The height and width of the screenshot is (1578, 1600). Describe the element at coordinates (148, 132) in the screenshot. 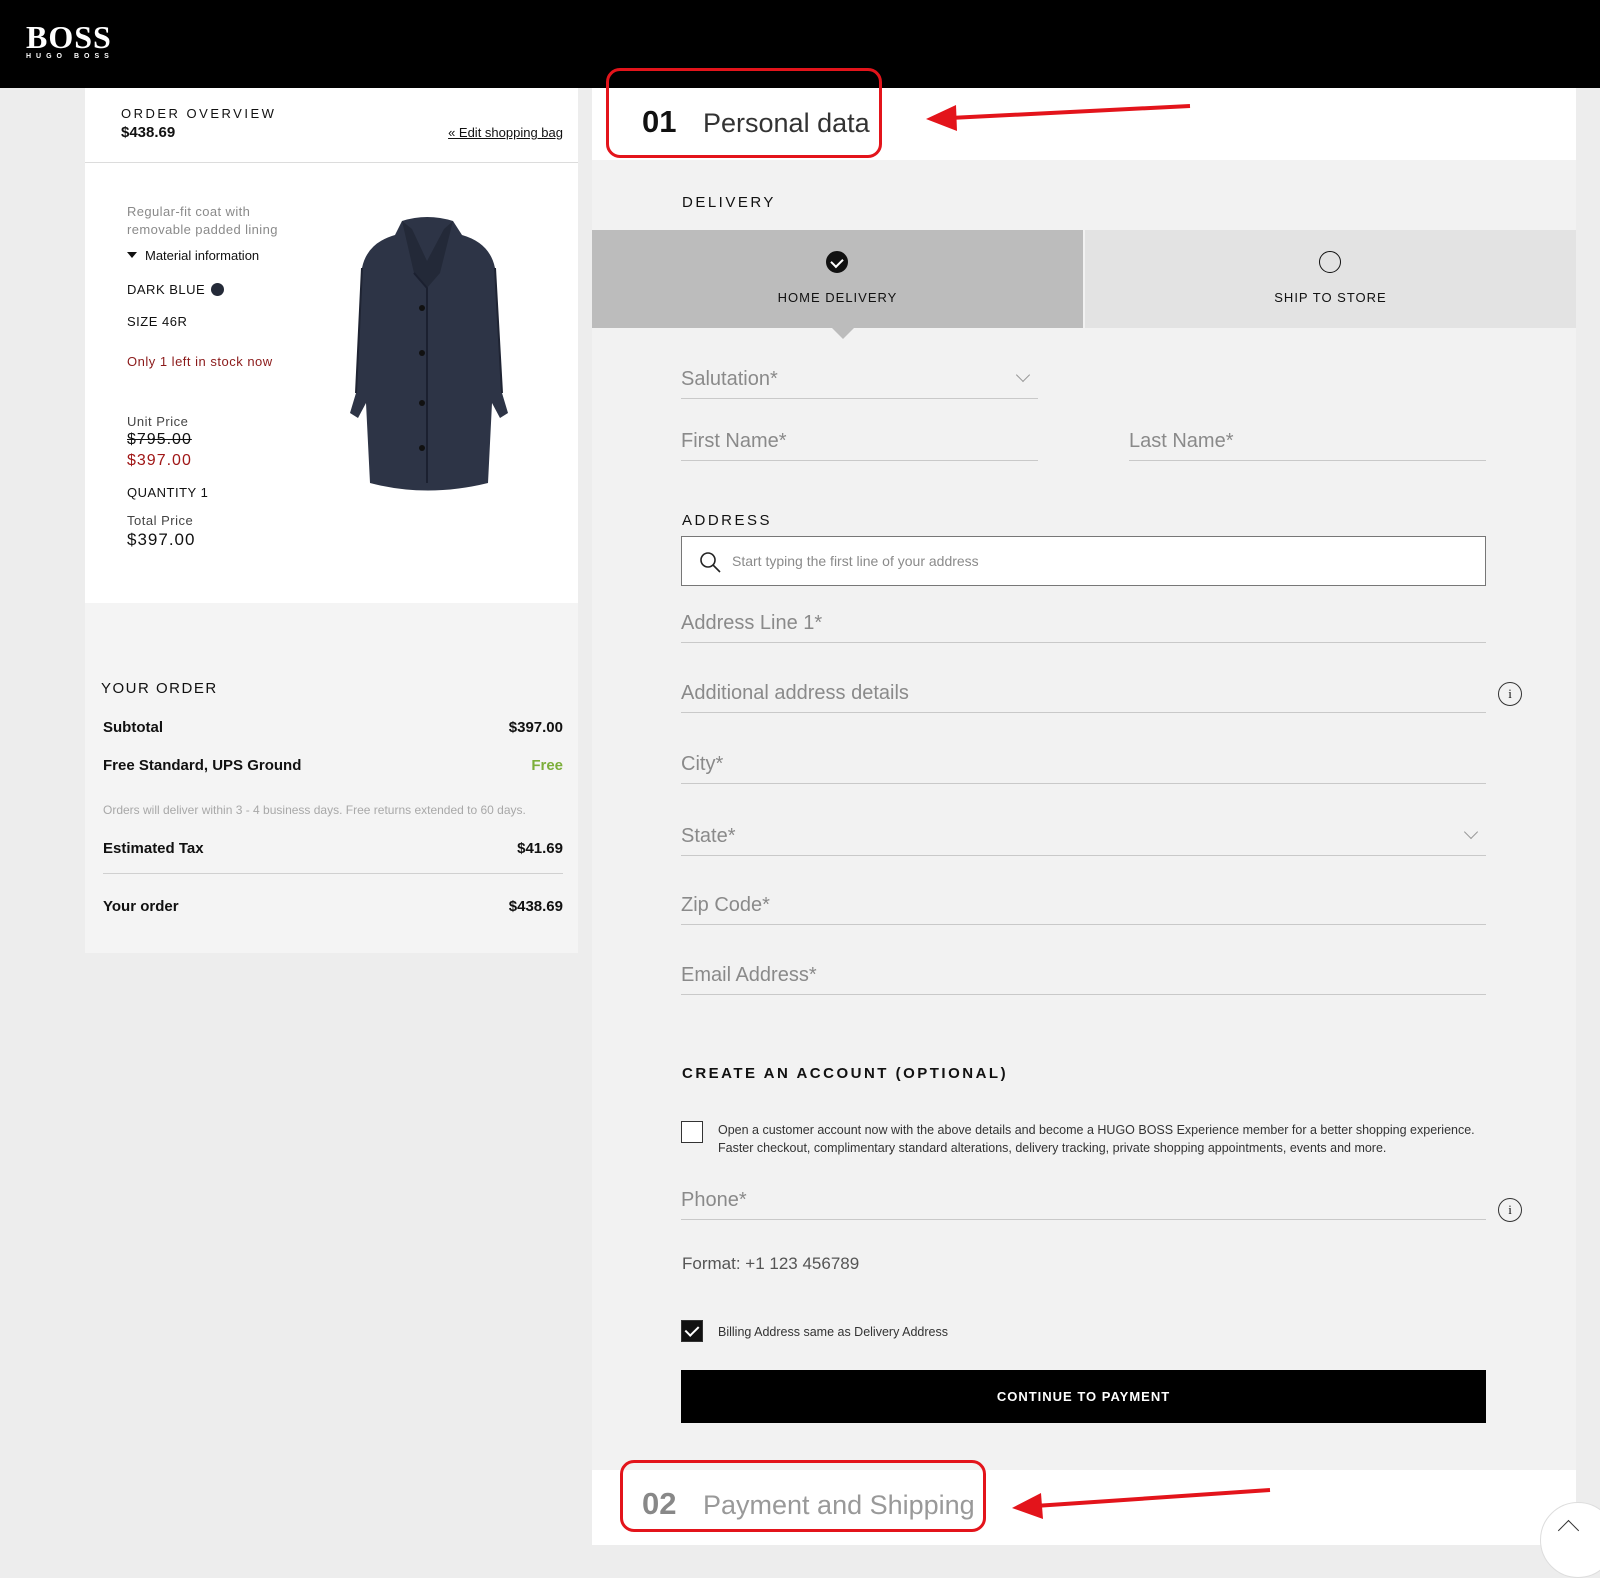

I see `order-overview-total: $438.69` at that location.